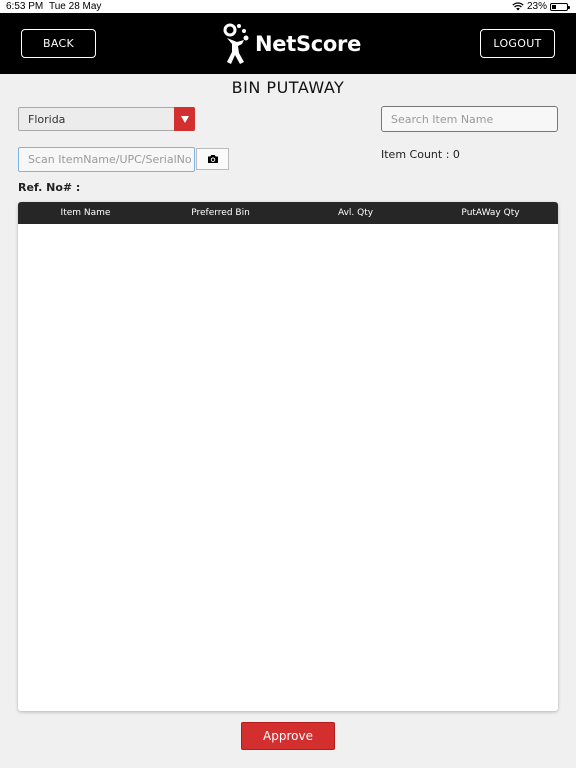  Describe the element at coordinates (288, 736) in the screenshot. I see `approve-button: Approve` at that location.